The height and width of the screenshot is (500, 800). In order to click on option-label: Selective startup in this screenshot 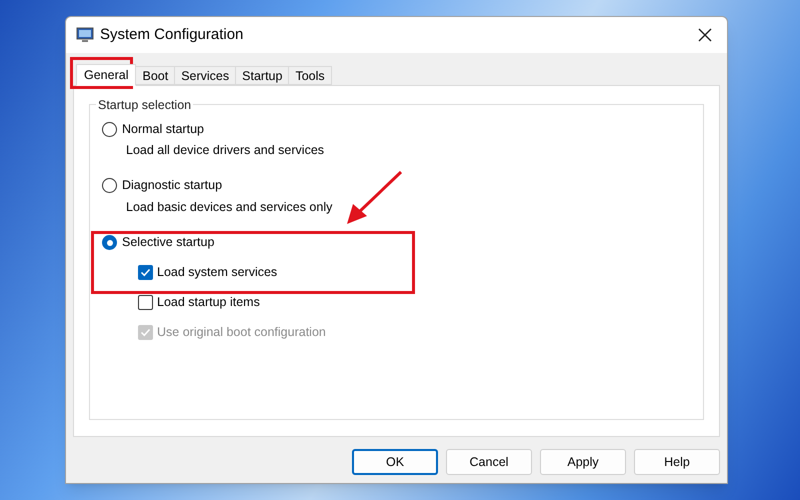, I will do `click(168, 243)`.